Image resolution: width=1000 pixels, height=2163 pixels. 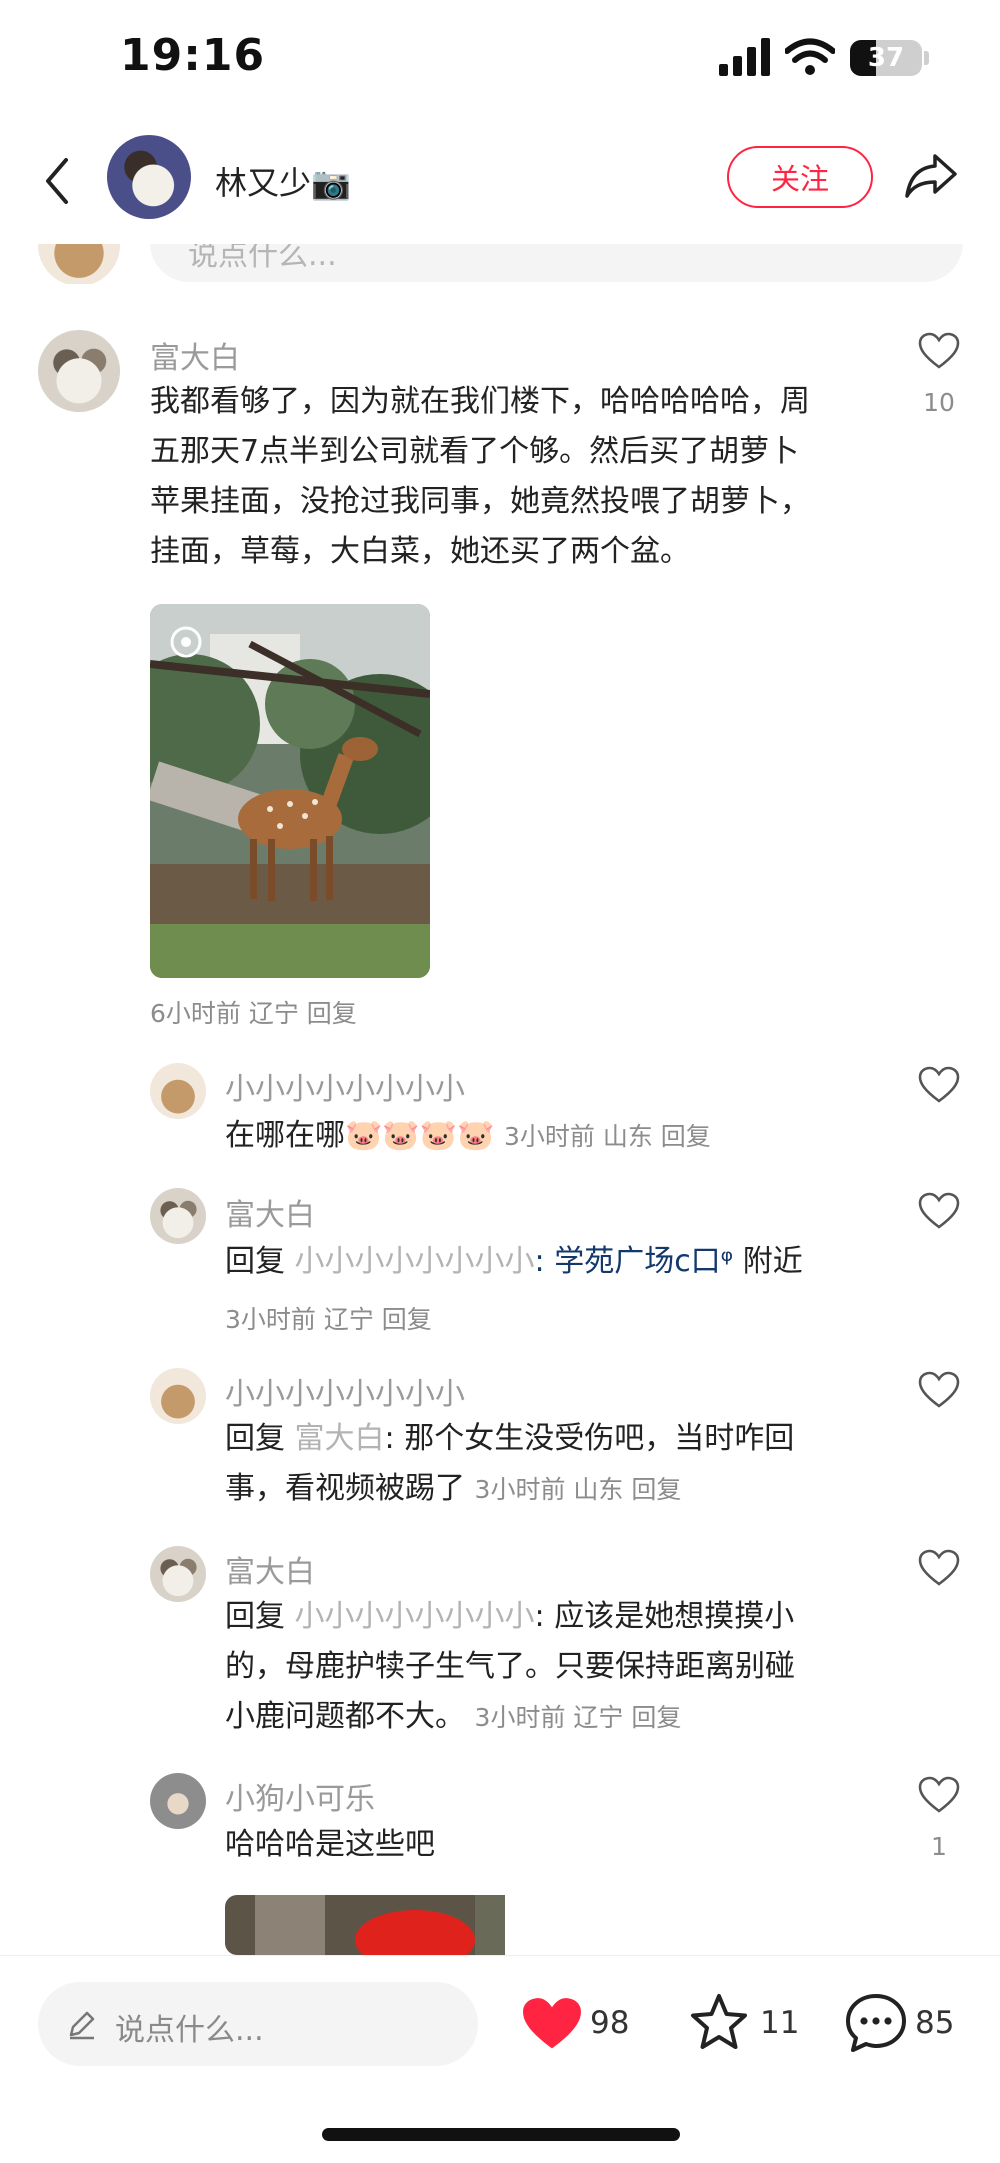 I want to click on commenter-name: 富大白, so click(x=195, y=355).